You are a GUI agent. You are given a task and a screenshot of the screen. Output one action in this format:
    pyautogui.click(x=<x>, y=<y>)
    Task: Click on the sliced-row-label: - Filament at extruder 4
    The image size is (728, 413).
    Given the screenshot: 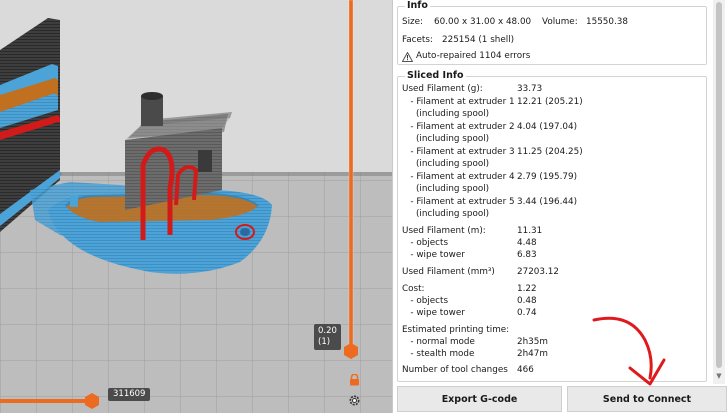 What is the action you would take?
    pyautogui.click(x=458, y=177)
    